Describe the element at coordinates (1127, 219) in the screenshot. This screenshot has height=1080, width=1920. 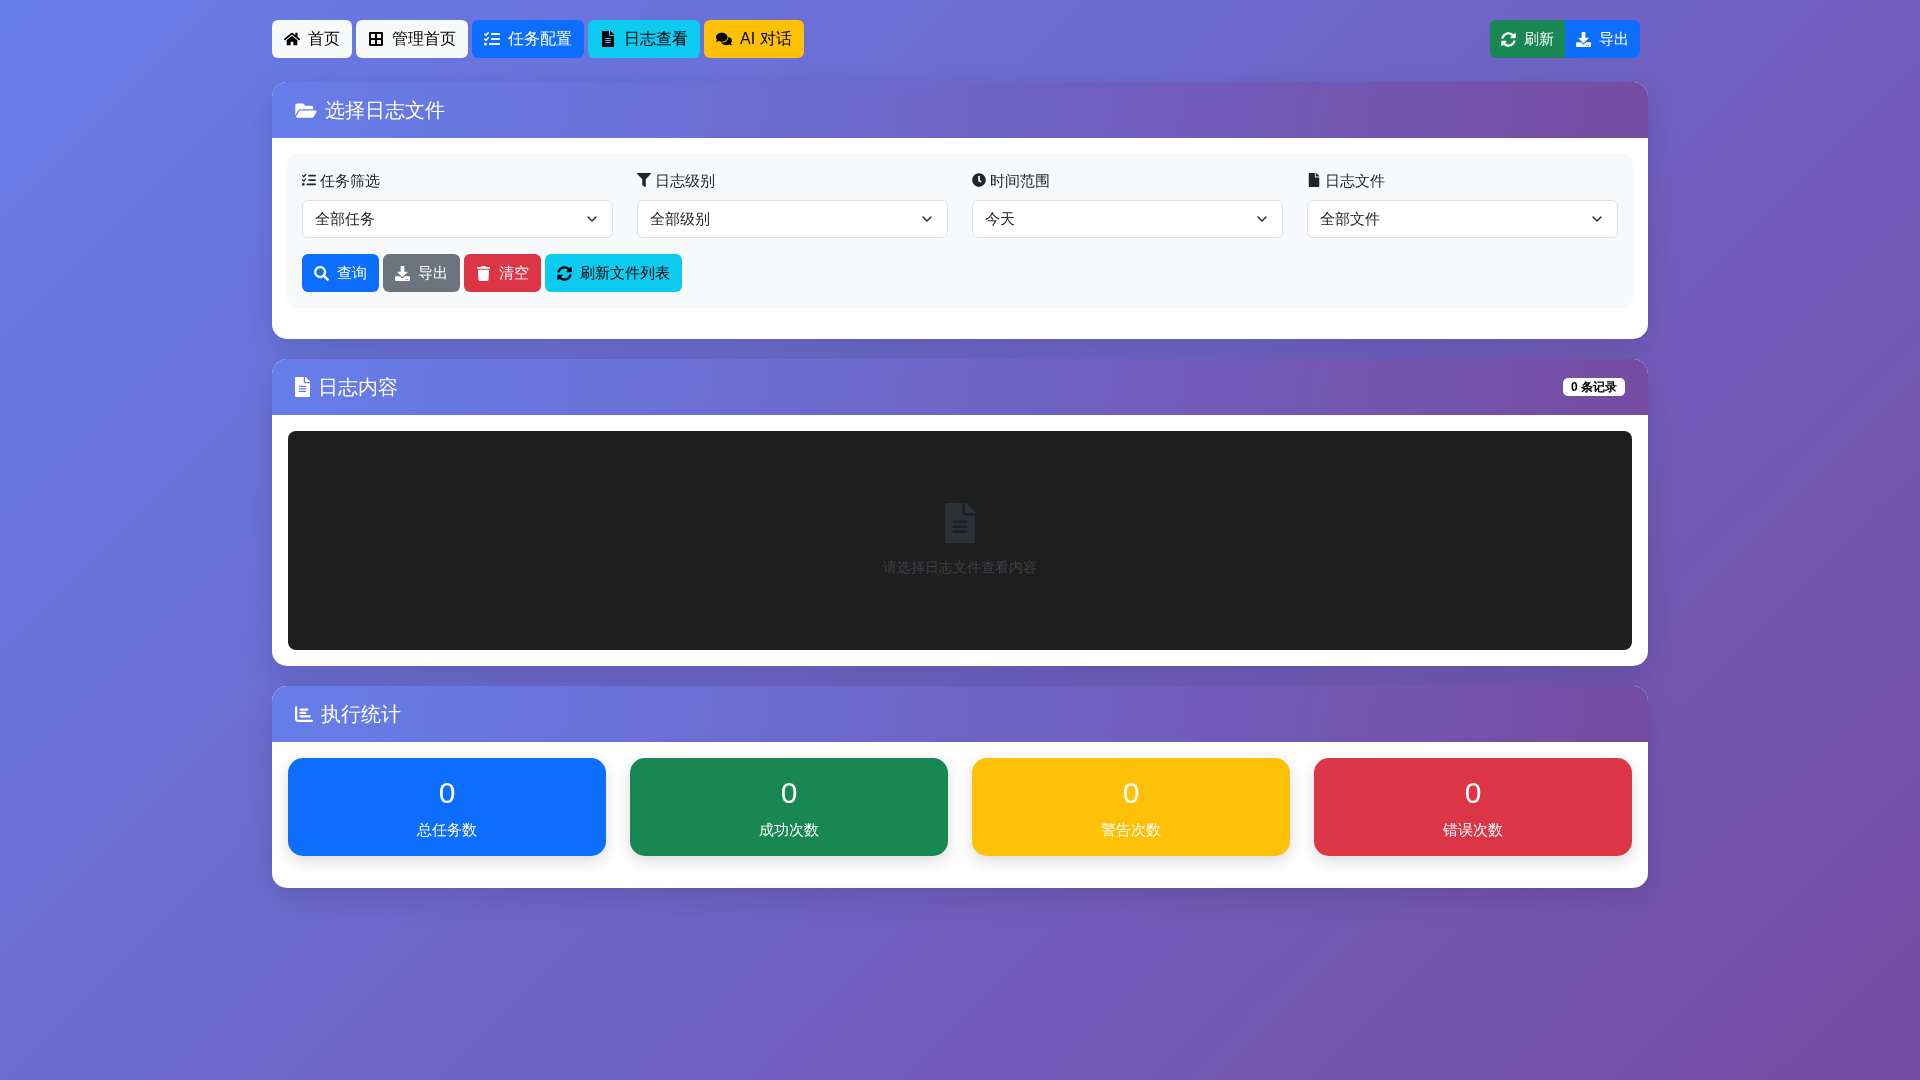
I see `dropdown: 今天` at that location.